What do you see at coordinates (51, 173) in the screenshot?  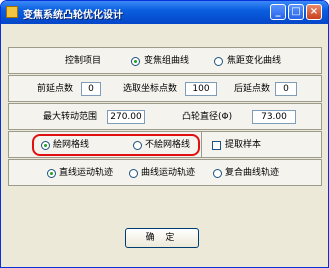 I see `trajectory-radio-linear` at bounding box center [51, 173].